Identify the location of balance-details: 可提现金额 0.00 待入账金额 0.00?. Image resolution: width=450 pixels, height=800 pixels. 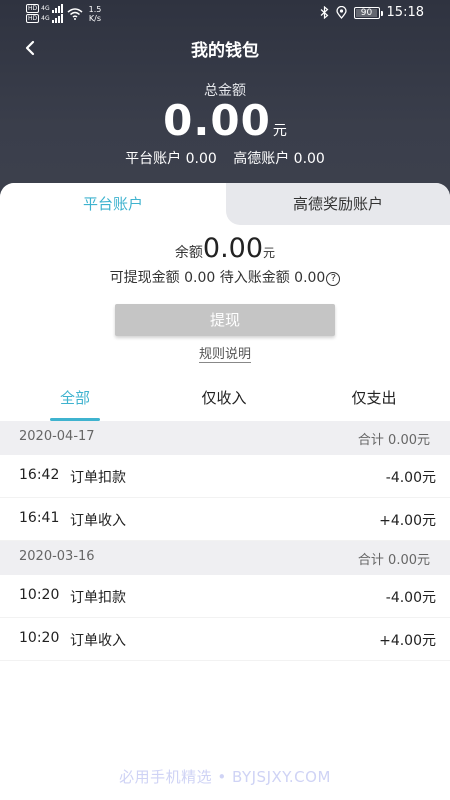
(225, 277).